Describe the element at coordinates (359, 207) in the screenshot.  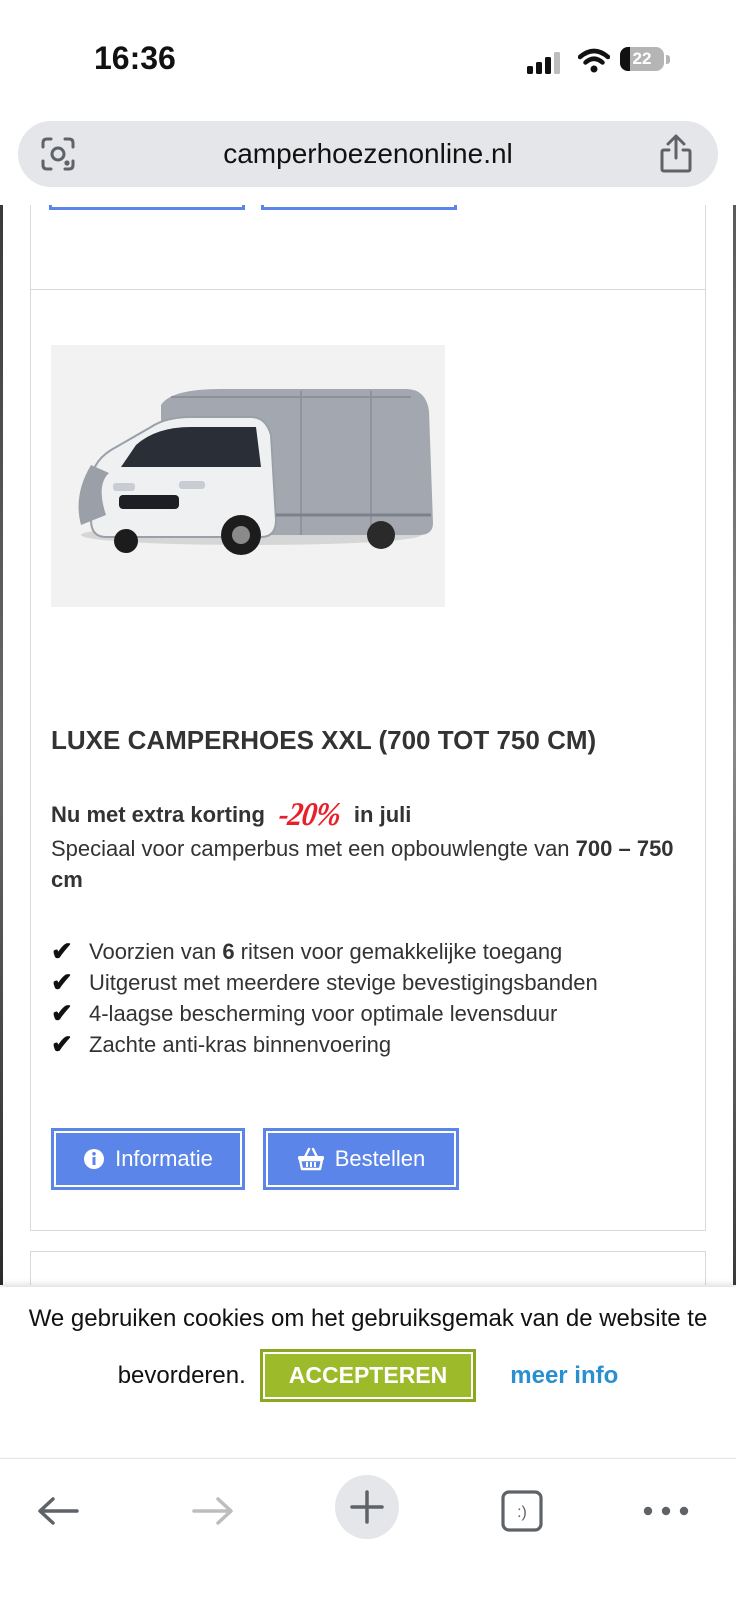
I see `previous-order-button` at that location.